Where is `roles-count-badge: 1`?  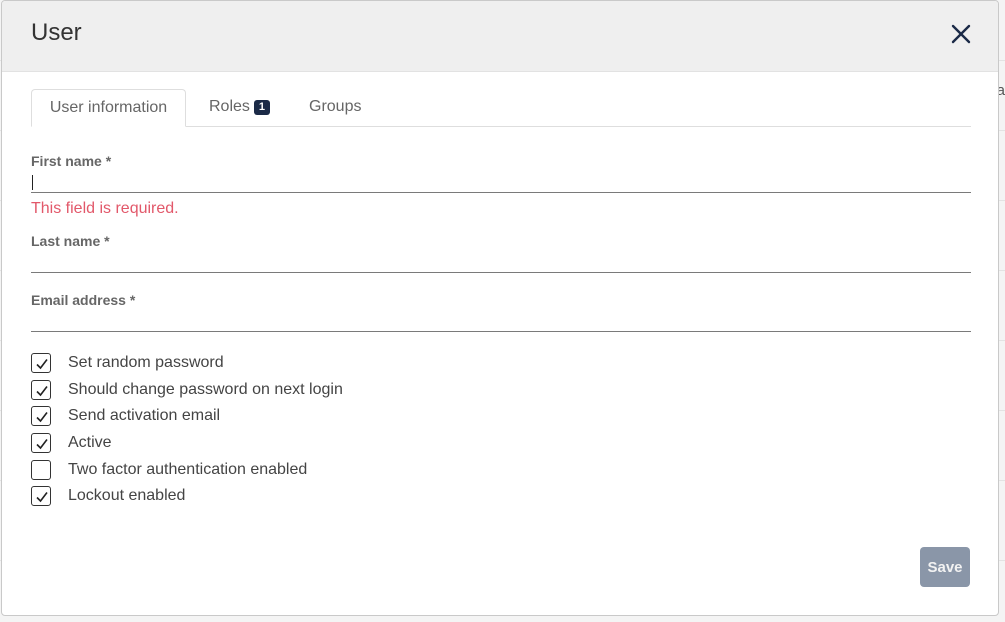
roles-count-badge: 1 is located at coordinates (261, 107).